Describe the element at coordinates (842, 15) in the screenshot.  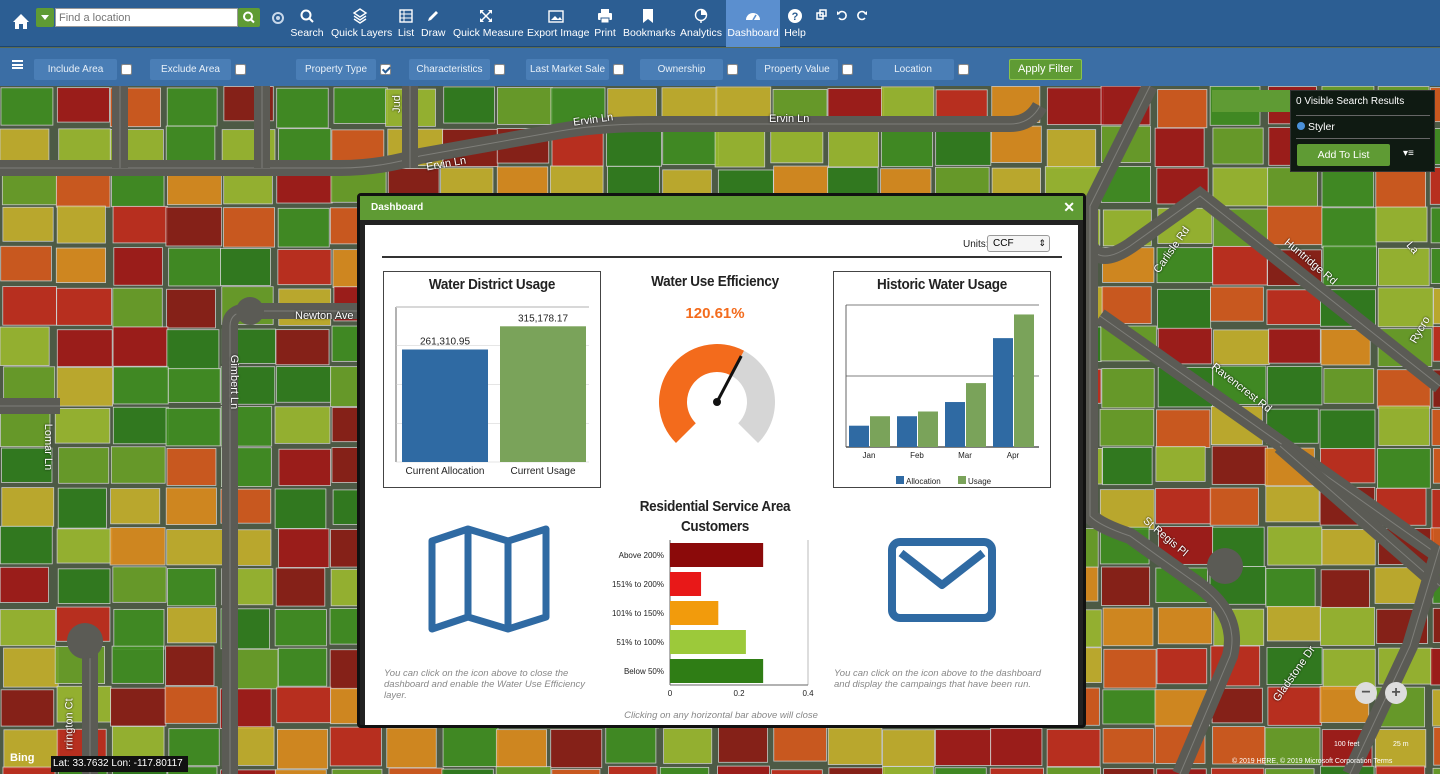
I see `undo-icon` at that location.